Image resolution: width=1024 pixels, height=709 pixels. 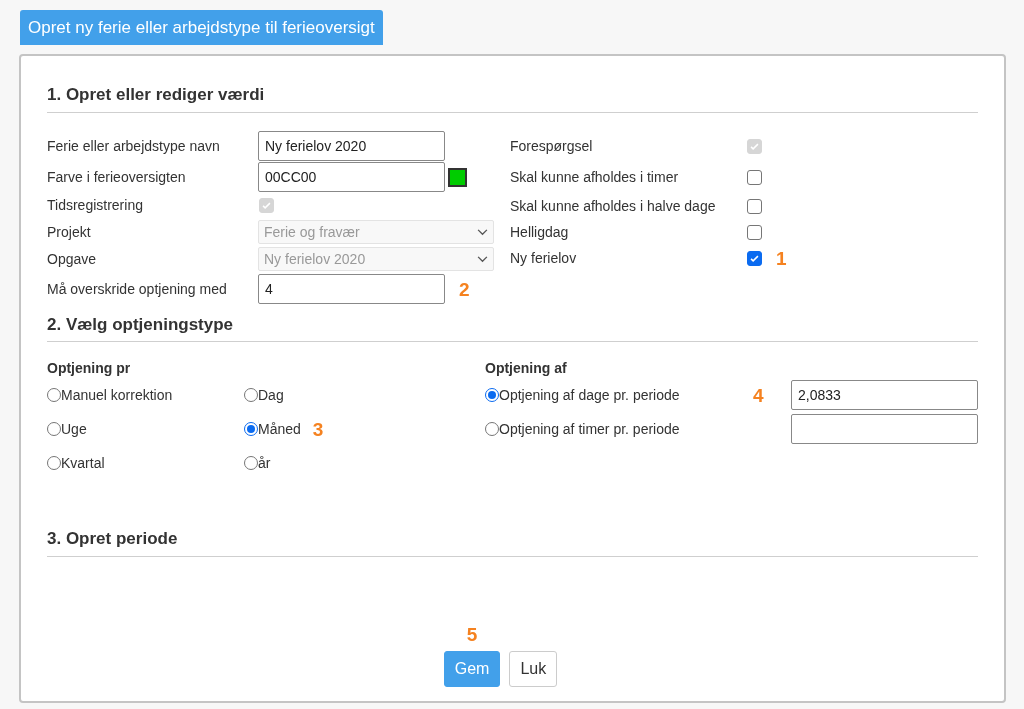 What do you see at coordinates (457, 177) in the screenshot?
I see `color-swatch` at bounding box center [457, 177].